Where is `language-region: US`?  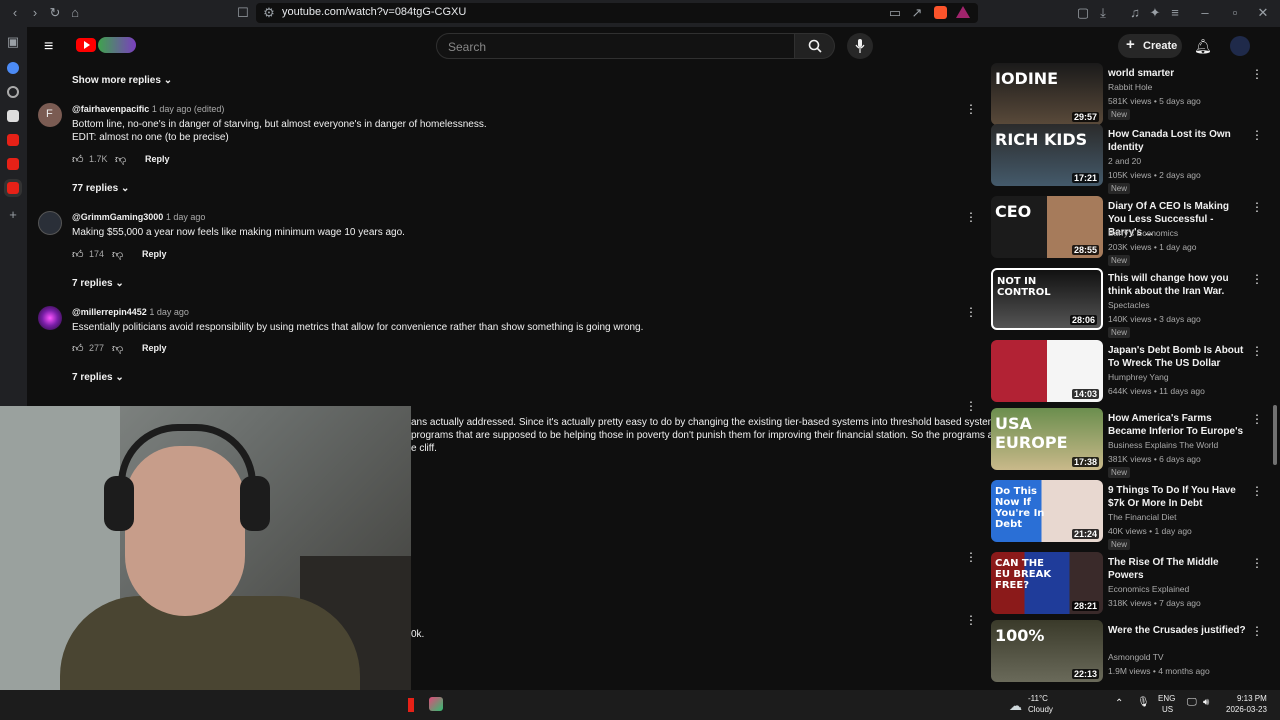
language-region: US is located at coordinates (1167, 709).